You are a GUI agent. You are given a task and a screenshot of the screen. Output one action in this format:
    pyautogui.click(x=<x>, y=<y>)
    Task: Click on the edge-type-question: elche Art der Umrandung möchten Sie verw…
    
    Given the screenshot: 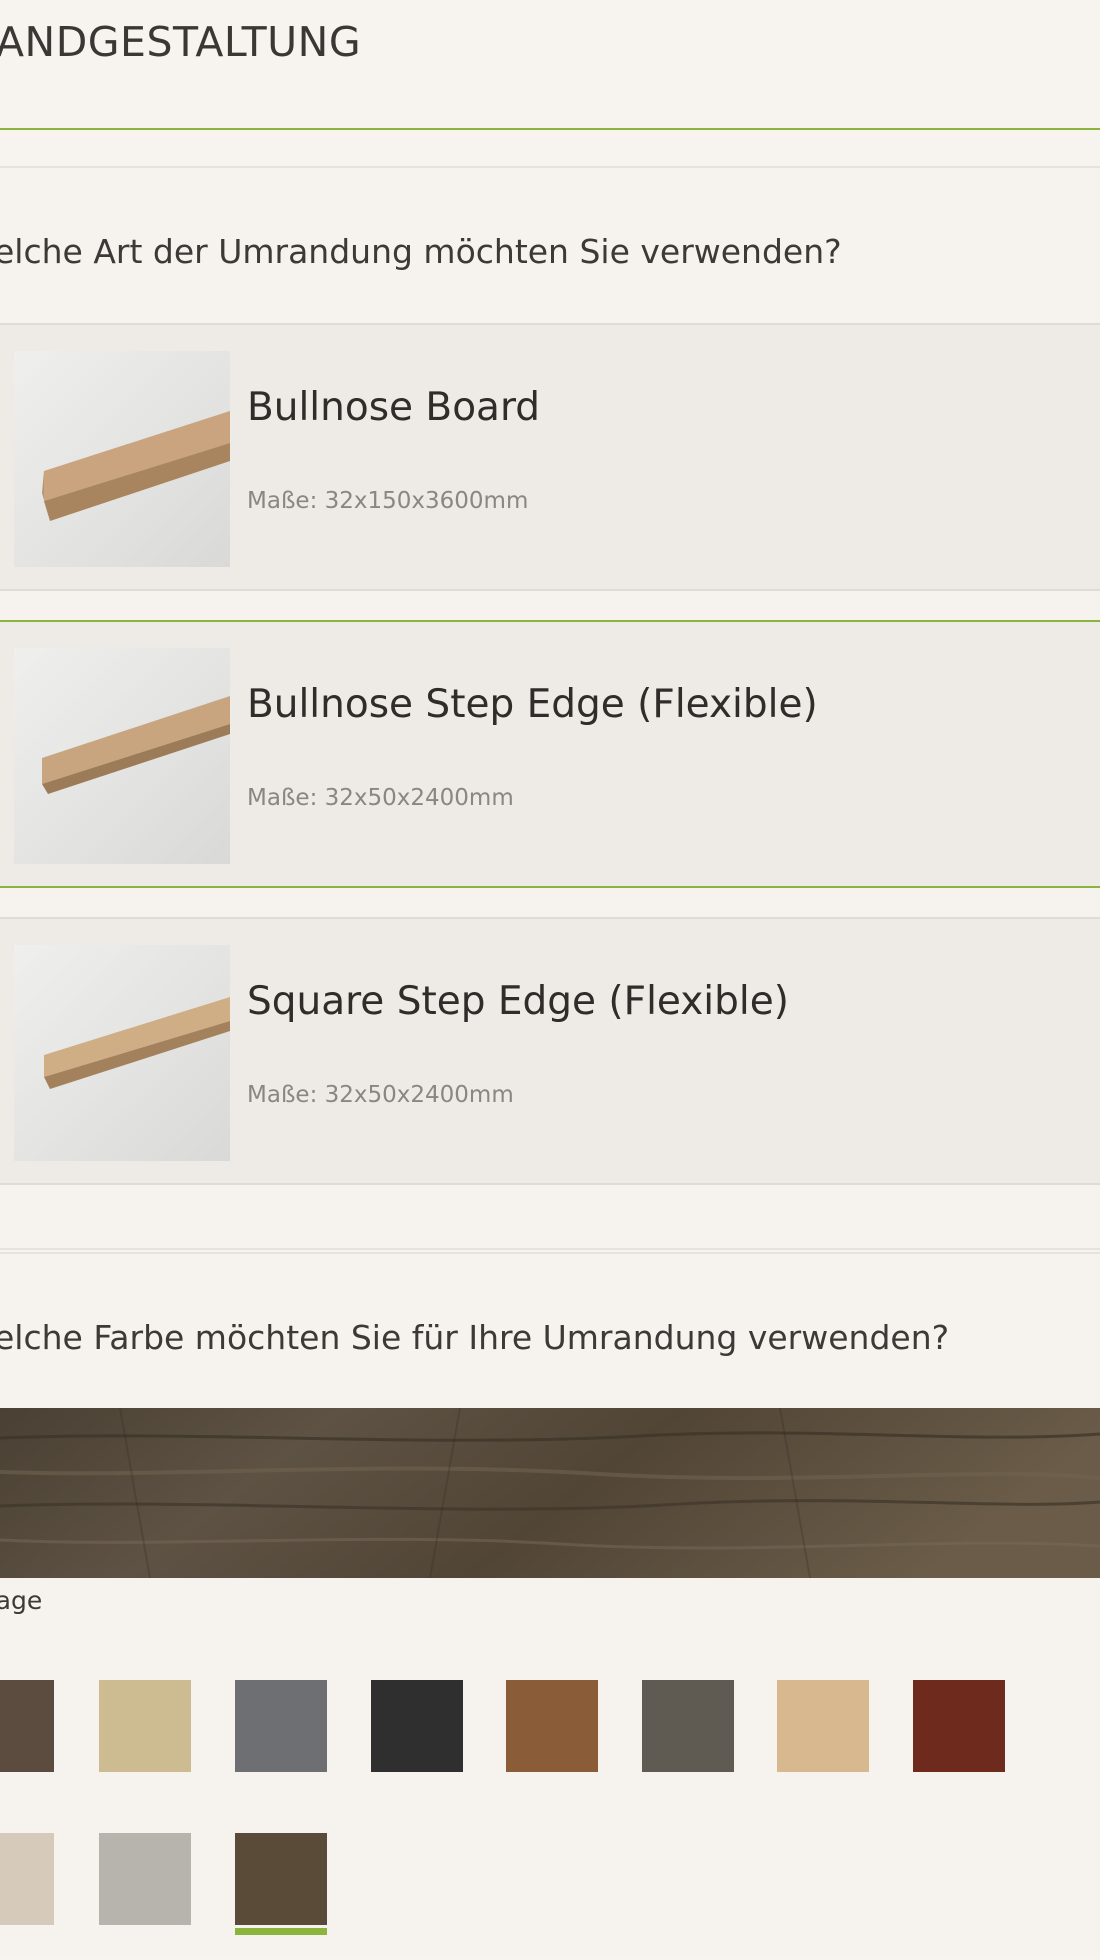 What is the action you would take?
    pyautogui.click(x=421, y=251)
    